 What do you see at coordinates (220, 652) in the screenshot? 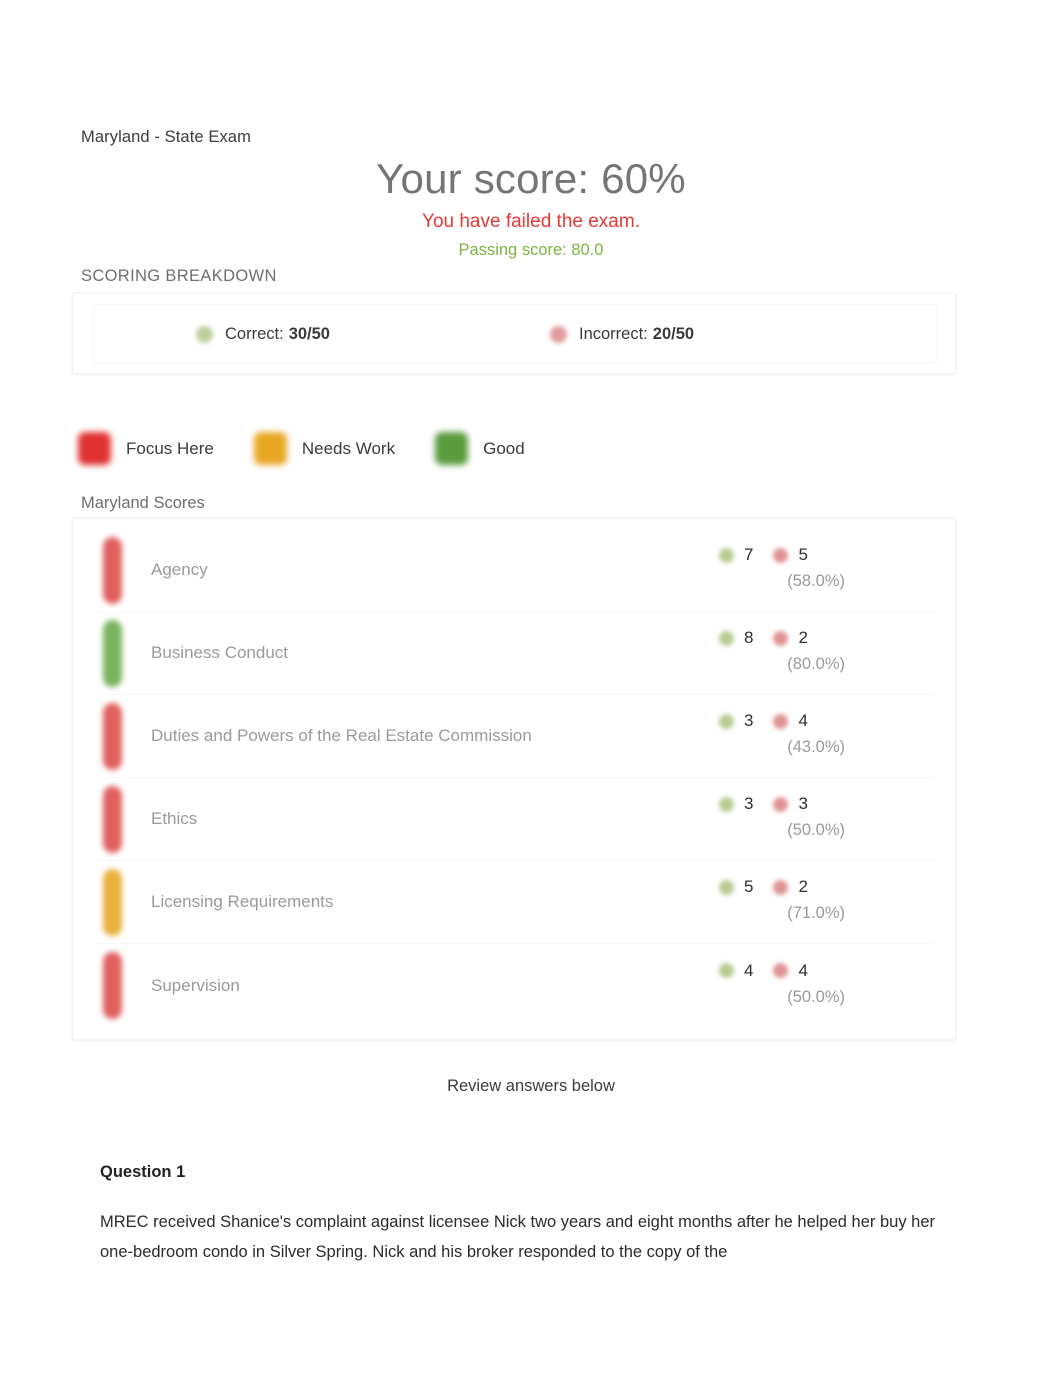
I see `topic-name: Business Conduct` at bounding box center [220, 652].